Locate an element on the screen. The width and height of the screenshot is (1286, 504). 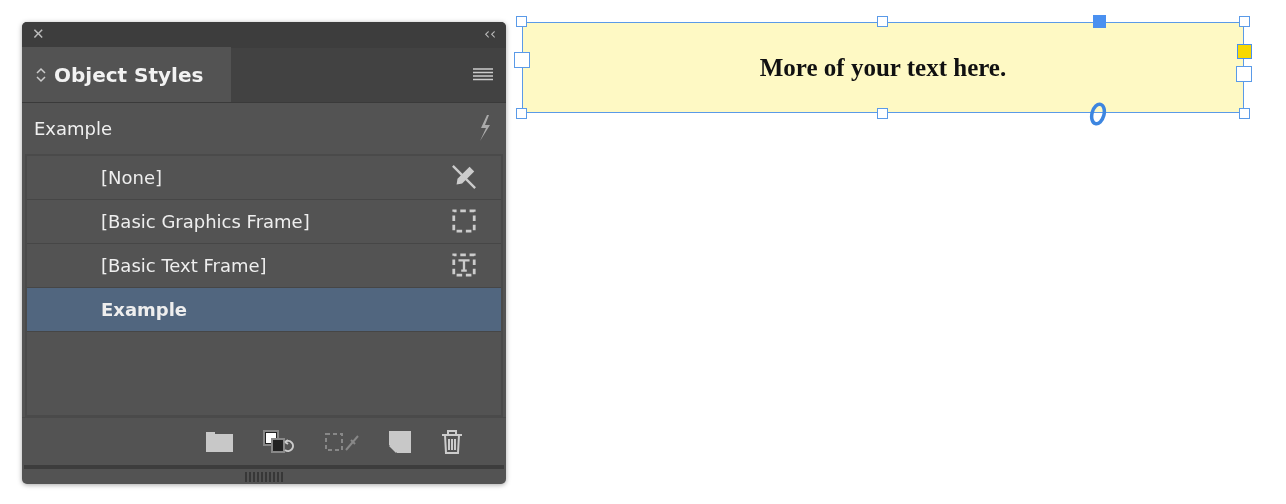
sort-icon is located at coordinates (41, 74).